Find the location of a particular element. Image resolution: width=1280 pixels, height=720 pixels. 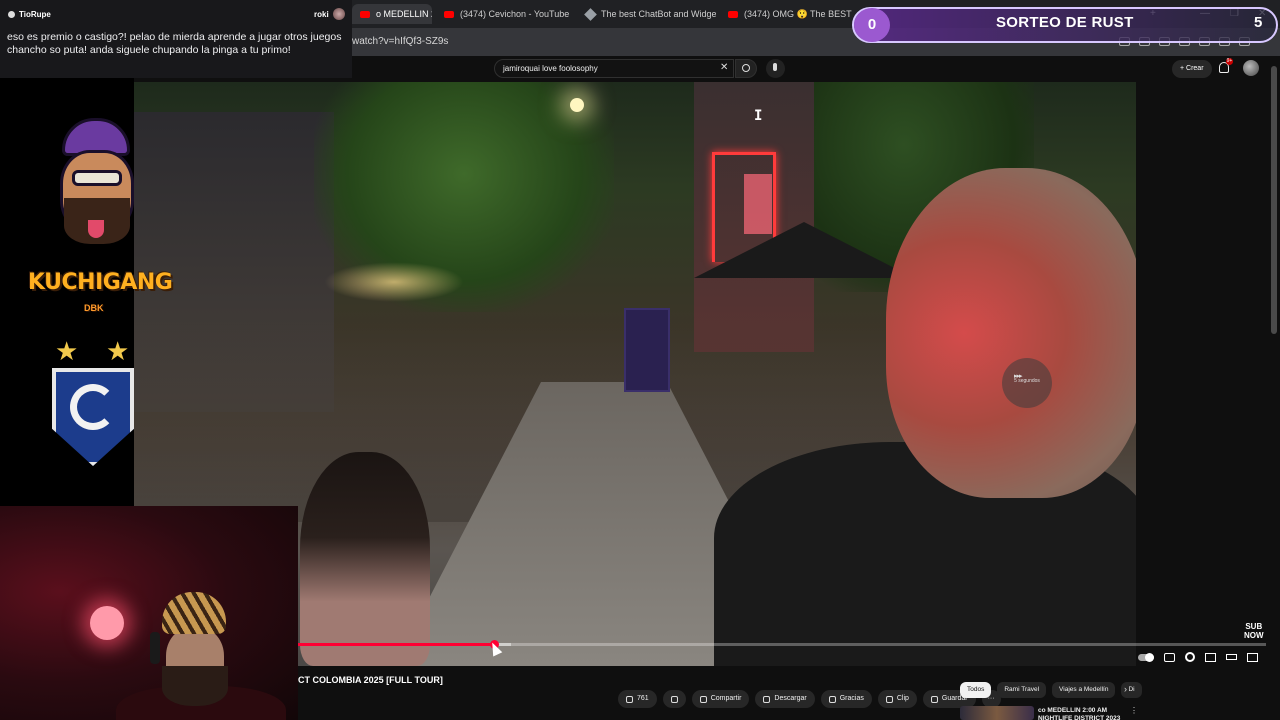

bot-icon is located at coordinates (590, 14).